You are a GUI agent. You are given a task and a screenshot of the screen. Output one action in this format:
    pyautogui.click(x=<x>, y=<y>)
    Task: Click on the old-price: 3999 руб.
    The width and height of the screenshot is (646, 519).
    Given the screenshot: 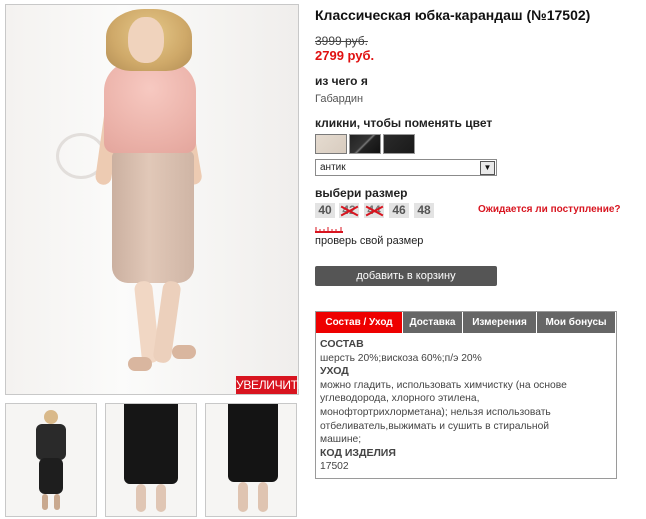 What is the action you would take?
    pyautogui.click(x=341, y=41)
    